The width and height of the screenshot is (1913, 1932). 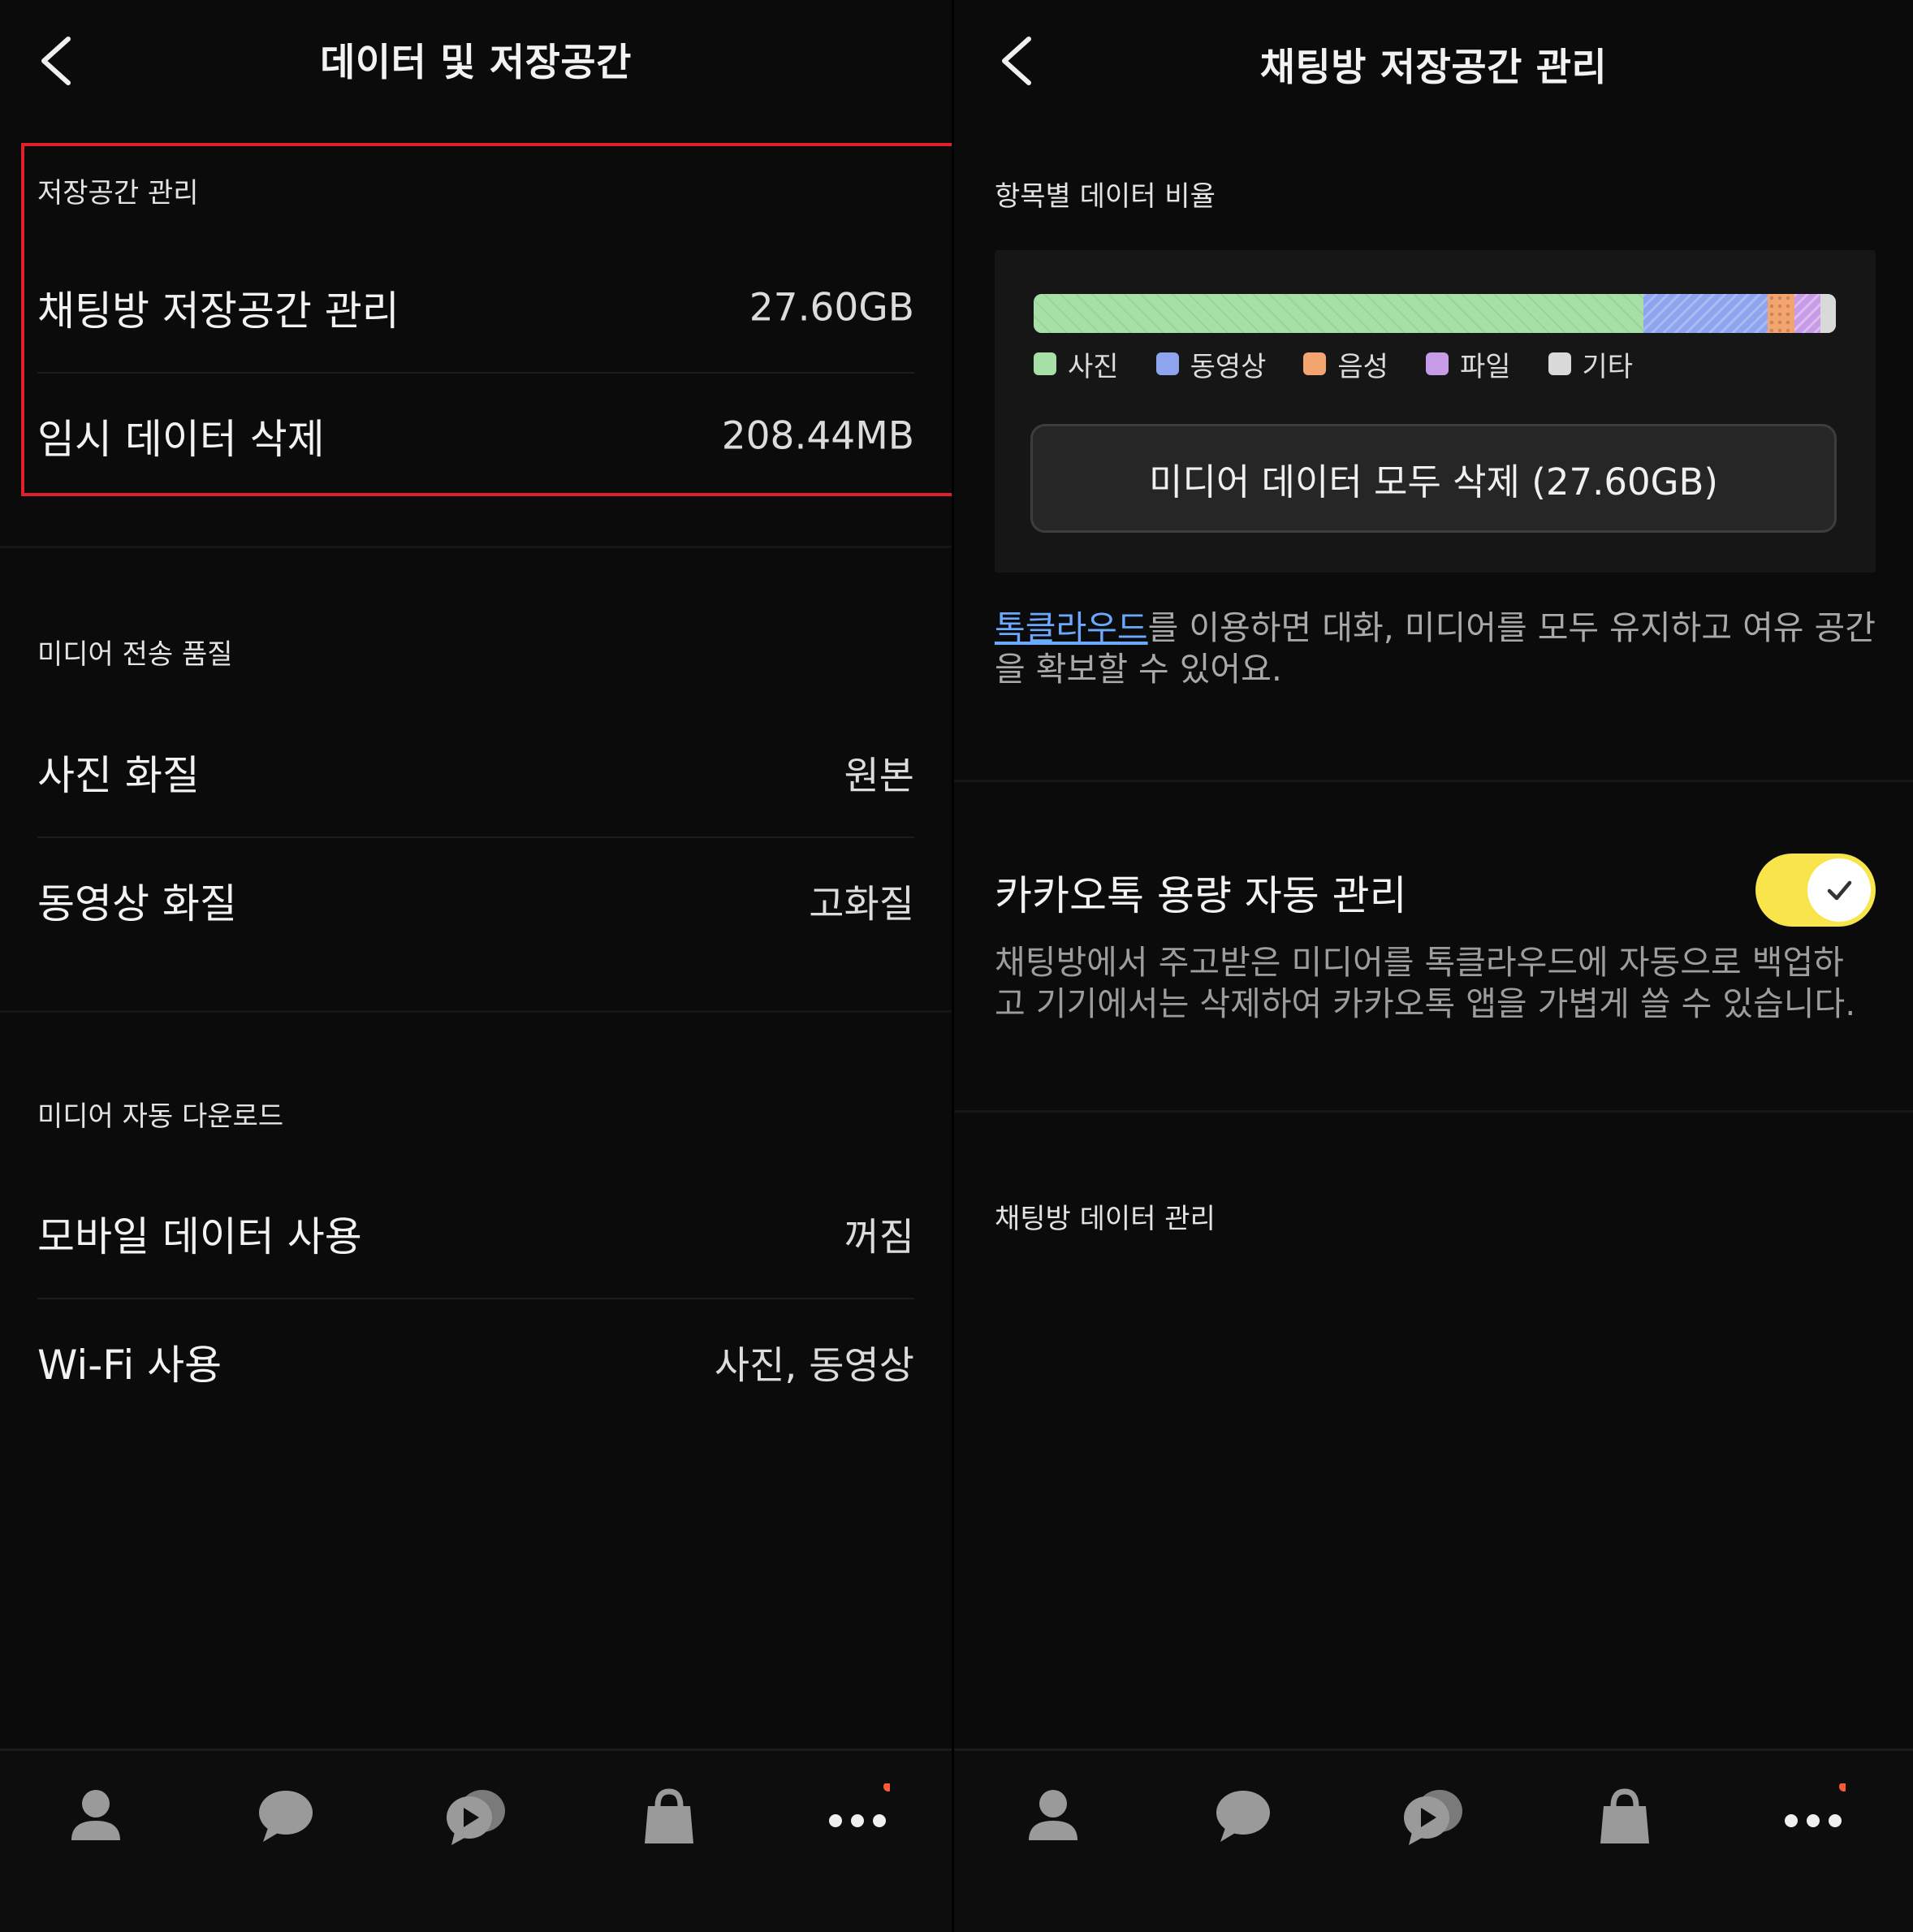 I want to click on auto-manage-label: 카카오톡 용량 자동 관리, so click(x=1201, y=896).